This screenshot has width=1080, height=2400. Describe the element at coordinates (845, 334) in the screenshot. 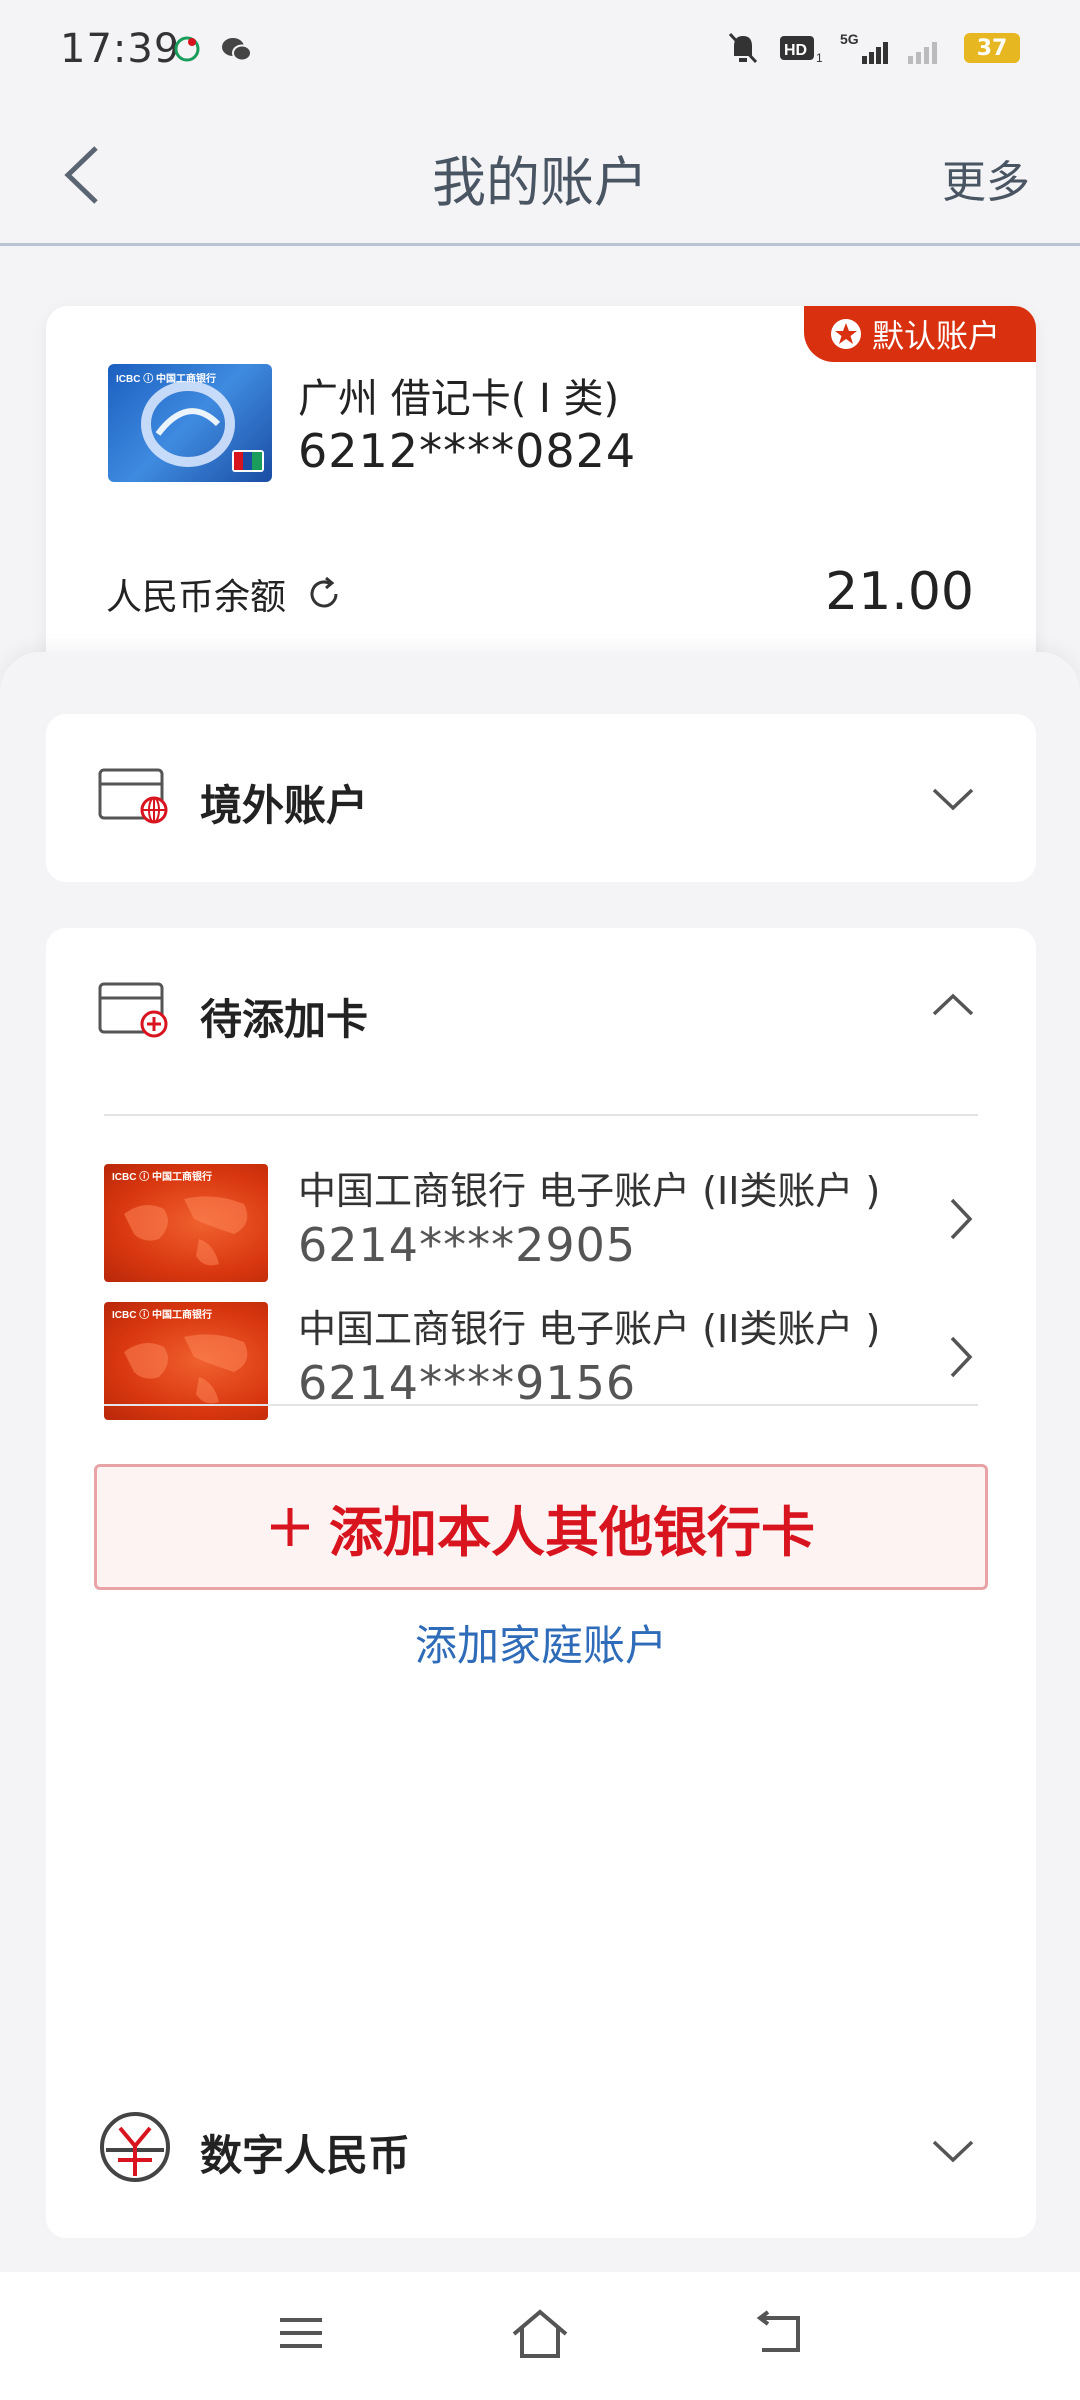

I see `star-icon` at that location.